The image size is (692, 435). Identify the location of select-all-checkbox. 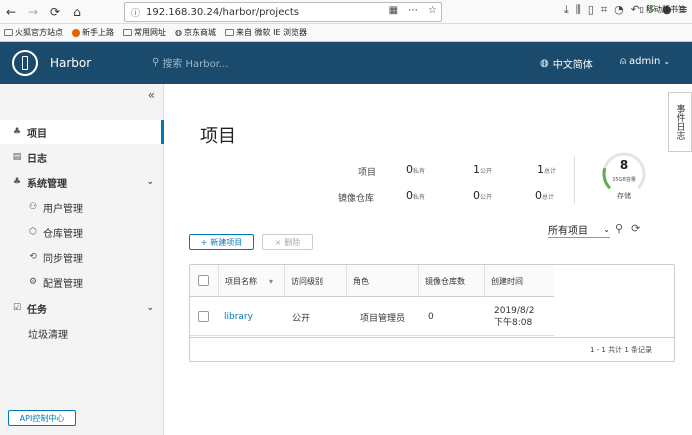
(203, 280).